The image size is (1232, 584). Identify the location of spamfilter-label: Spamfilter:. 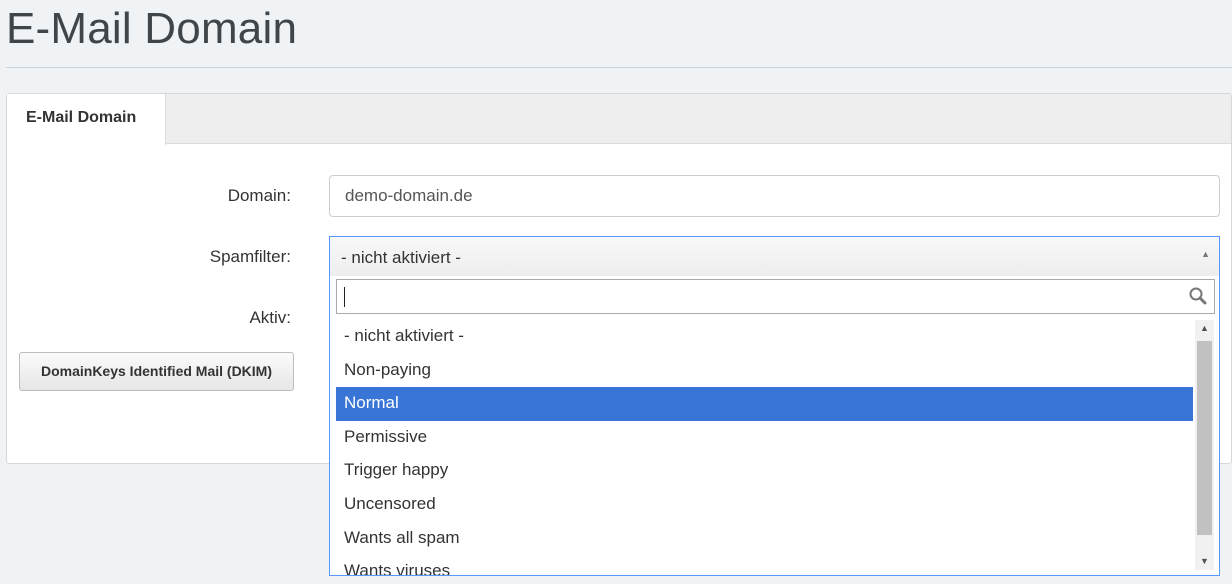
(250, 256).